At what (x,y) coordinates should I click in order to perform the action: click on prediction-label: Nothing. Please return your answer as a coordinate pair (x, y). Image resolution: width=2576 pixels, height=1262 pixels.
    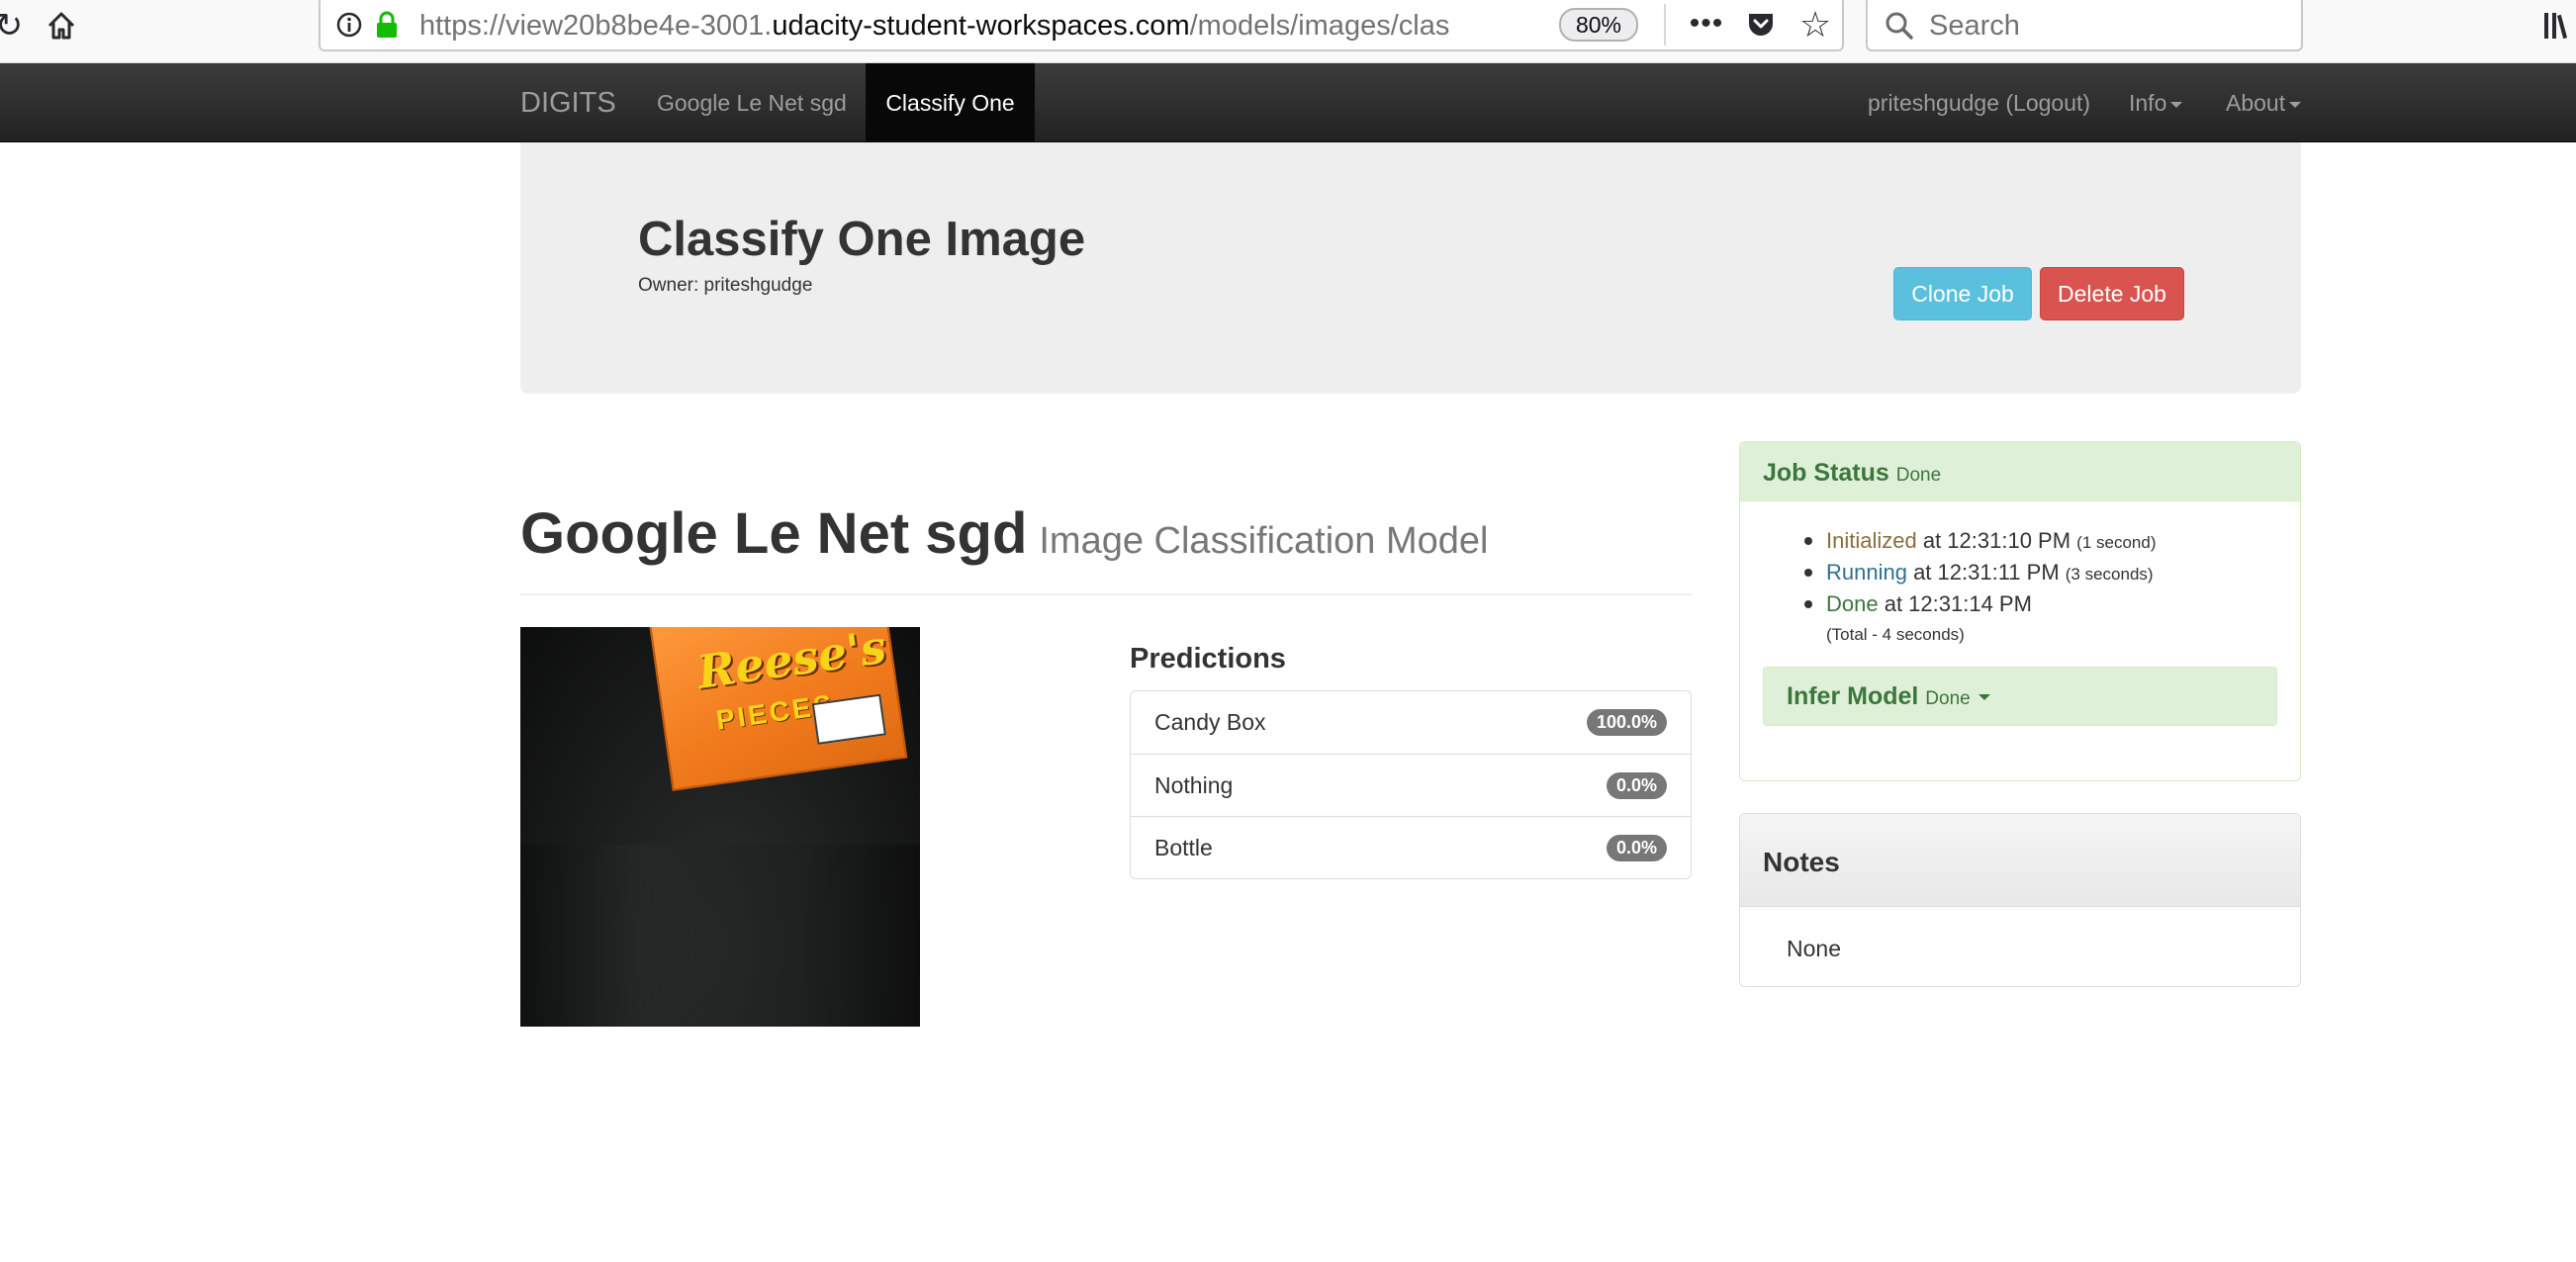
    Looking at the image, I should click on (1194, 785).